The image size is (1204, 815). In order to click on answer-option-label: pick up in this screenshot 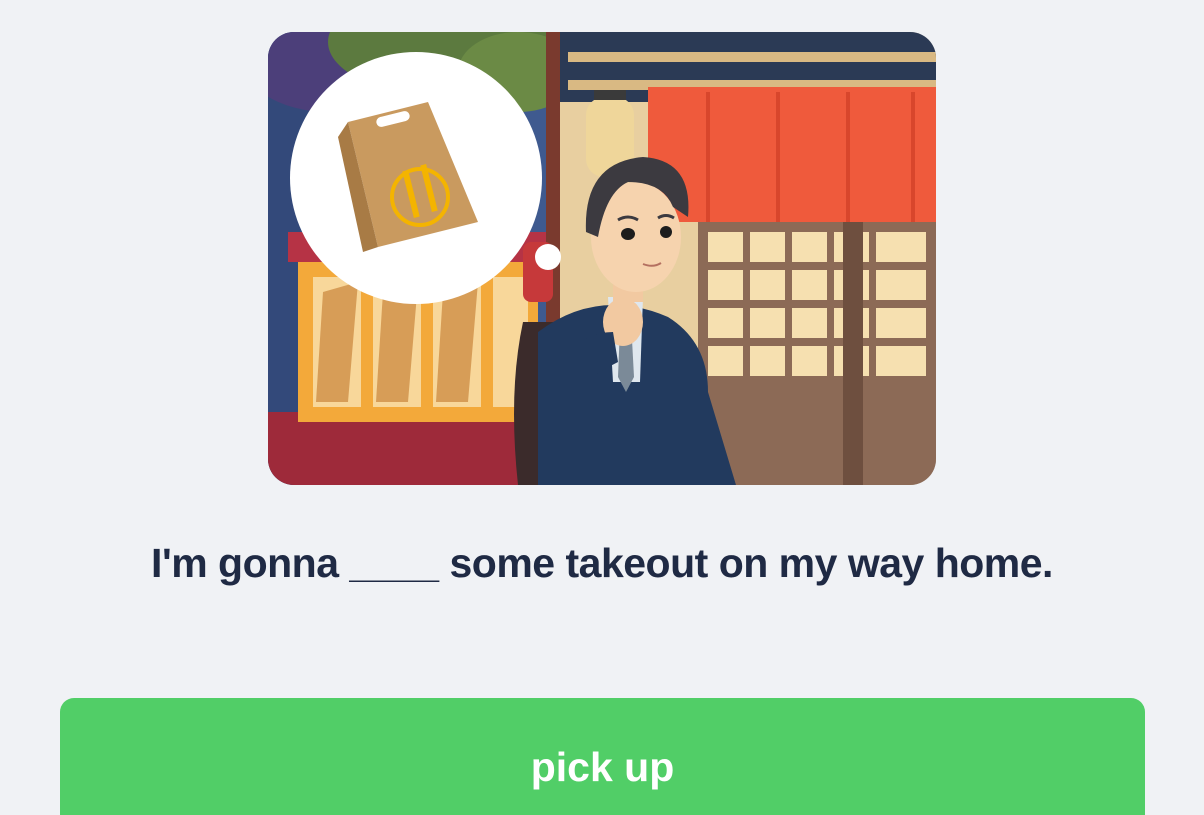, I will do `click(602, 767)`.